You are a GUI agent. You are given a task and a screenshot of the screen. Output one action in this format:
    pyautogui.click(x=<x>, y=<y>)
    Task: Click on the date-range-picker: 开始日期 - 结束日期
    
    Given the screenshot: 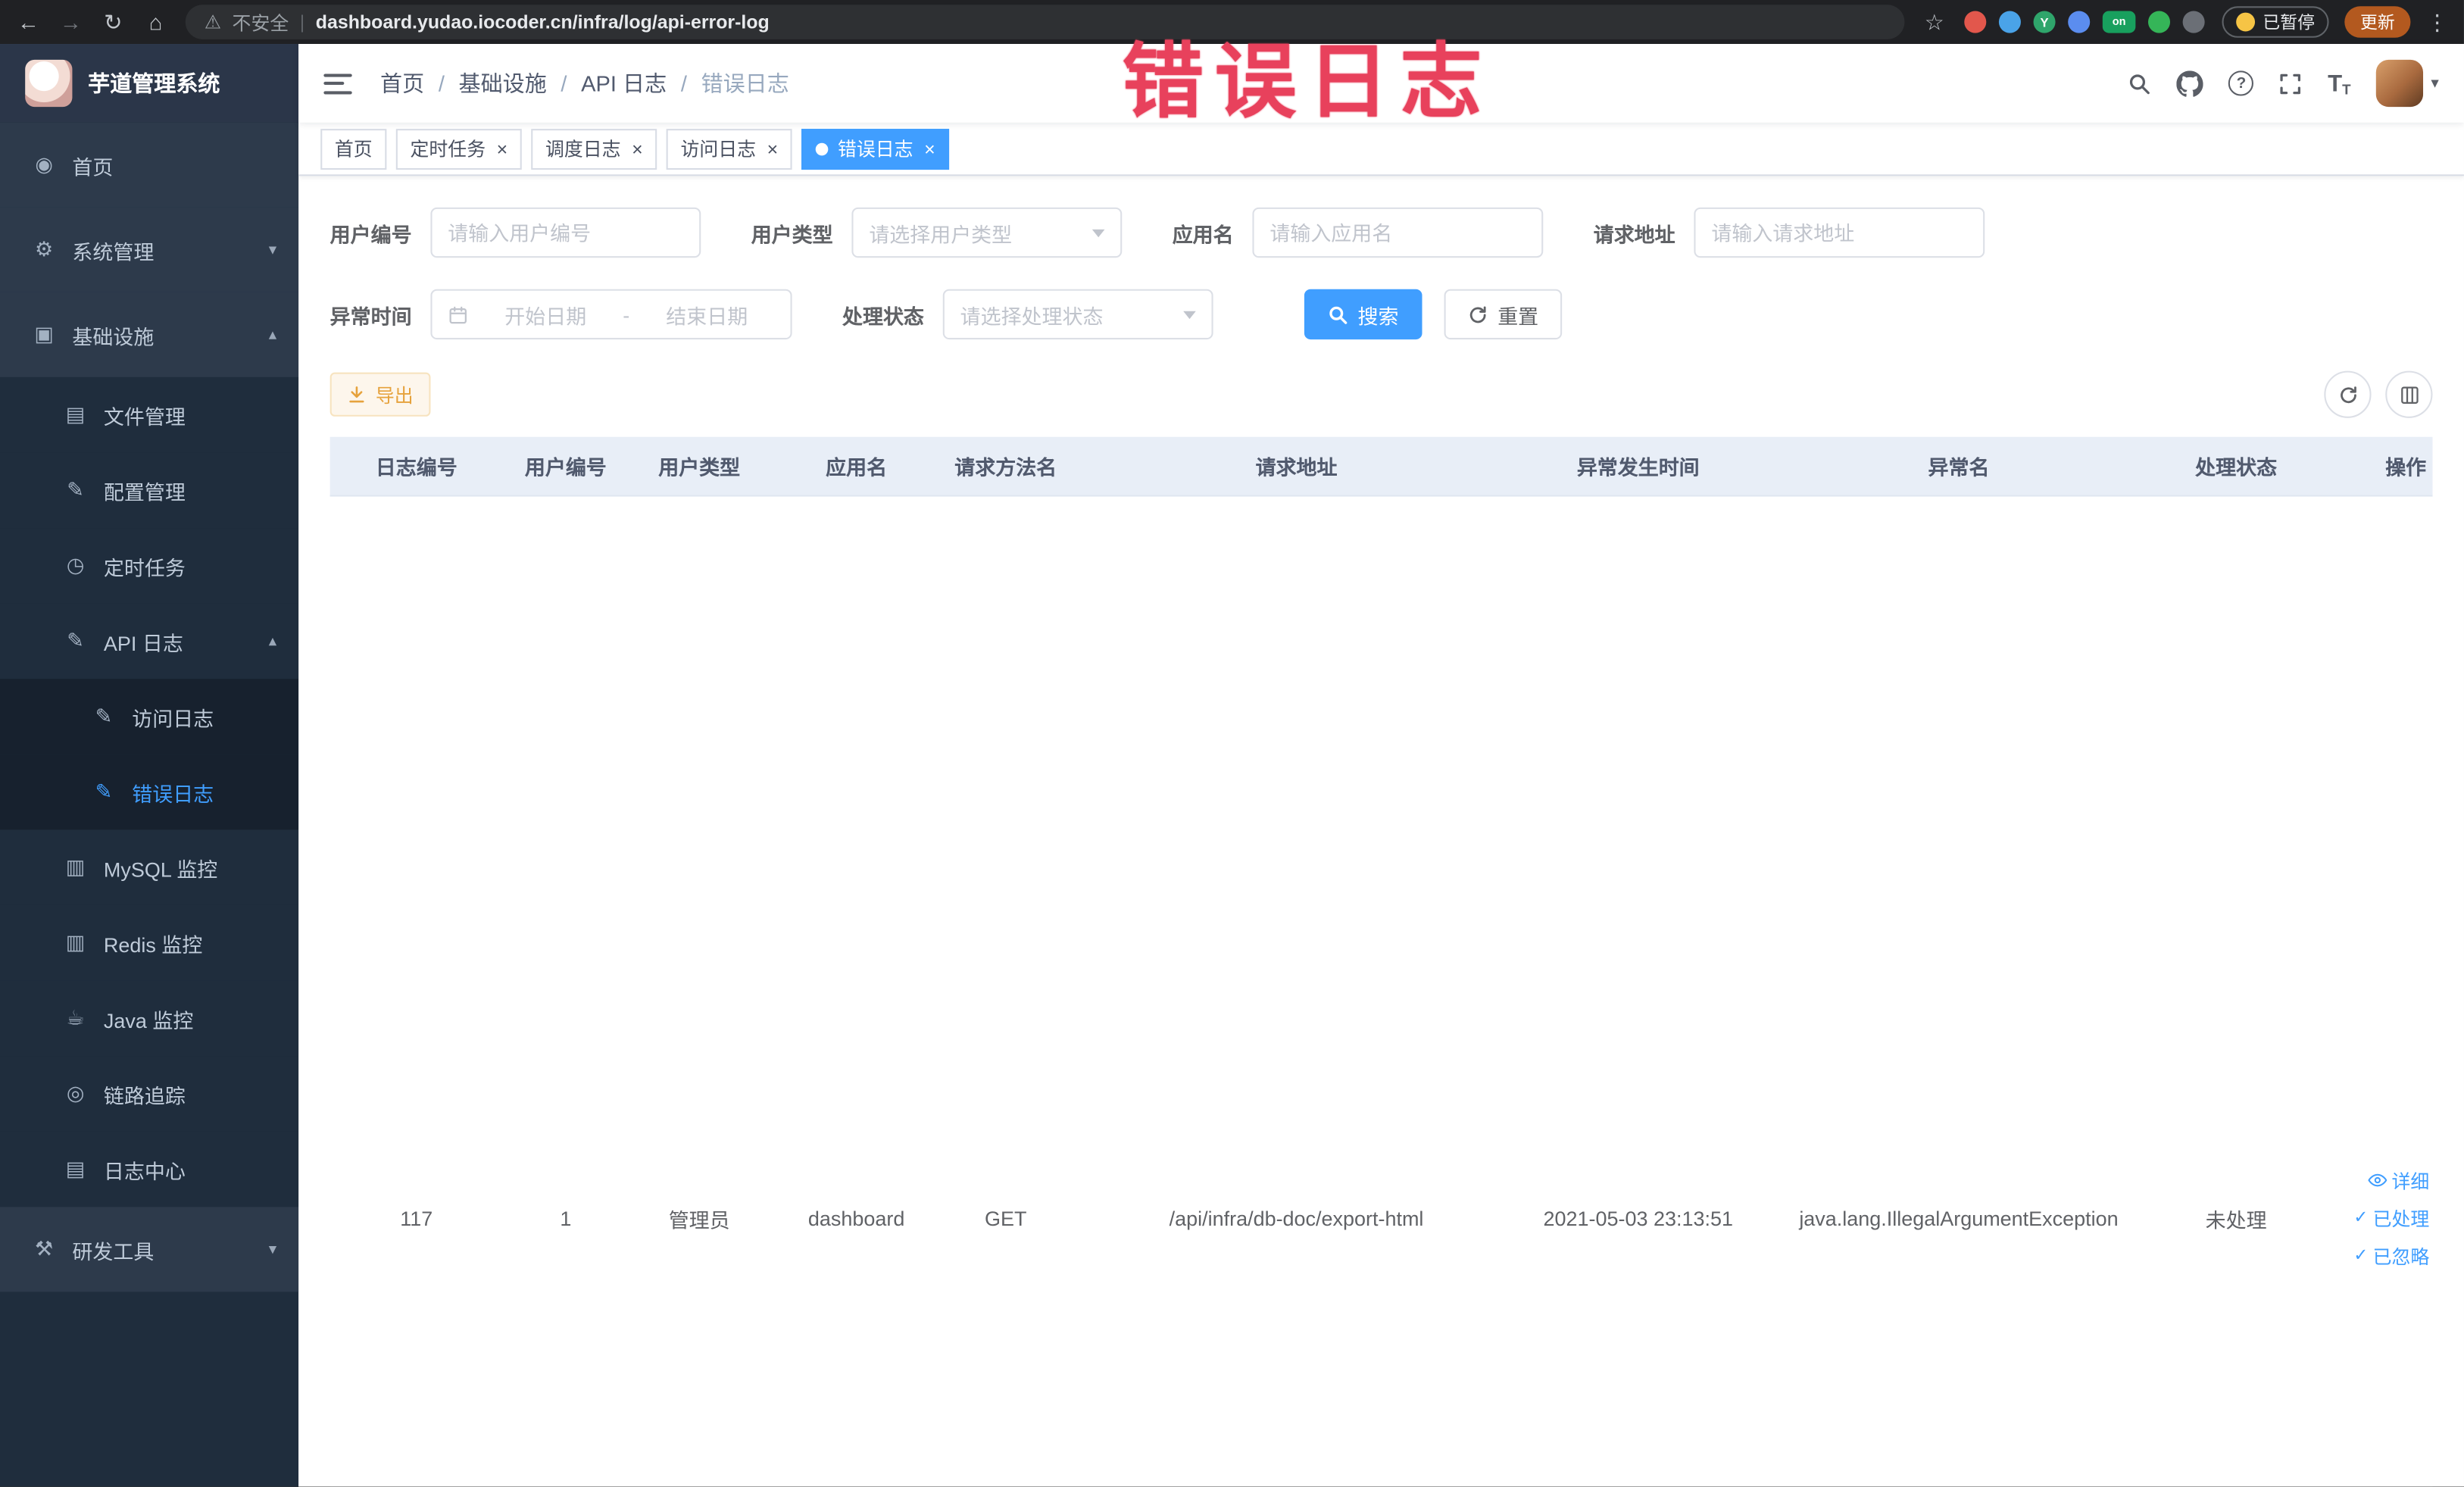 What is the action you would take?
    pyautogui.click(x=611, y=314)
    